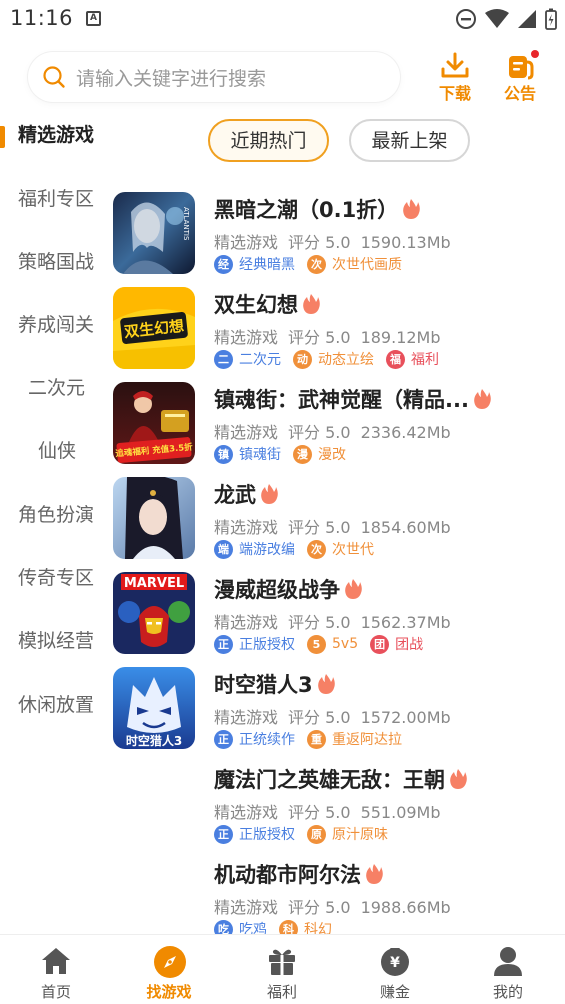 The height and width of the screenshot is (1004, 565). What do you see at coordinates (170, 962) in the screenshot?
I see `compass-icon` at bounding box center [170, 962].